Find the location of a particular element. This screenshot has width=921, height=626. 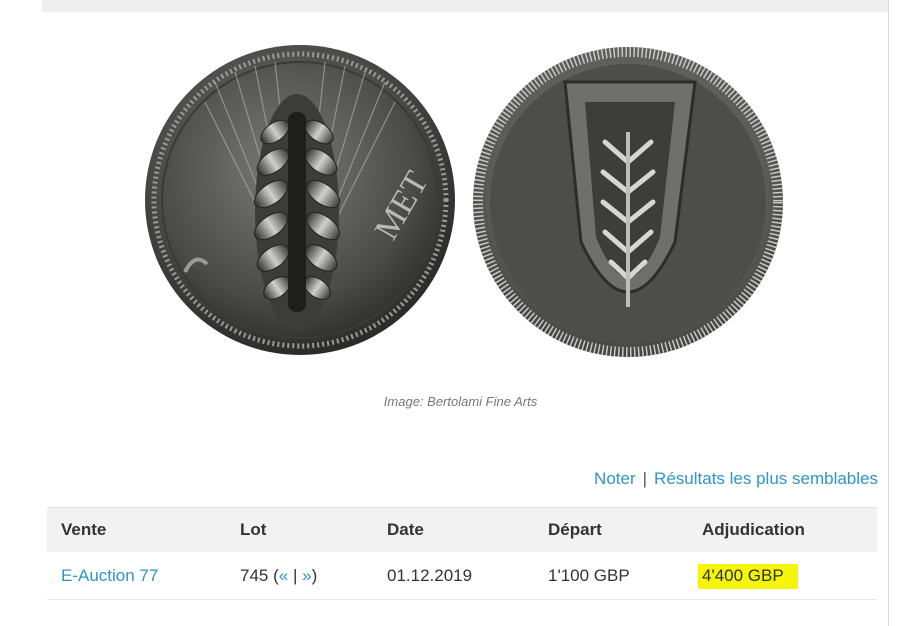

hammer-price-cell: 4'400 GBP is located at coordinates (782, 576).